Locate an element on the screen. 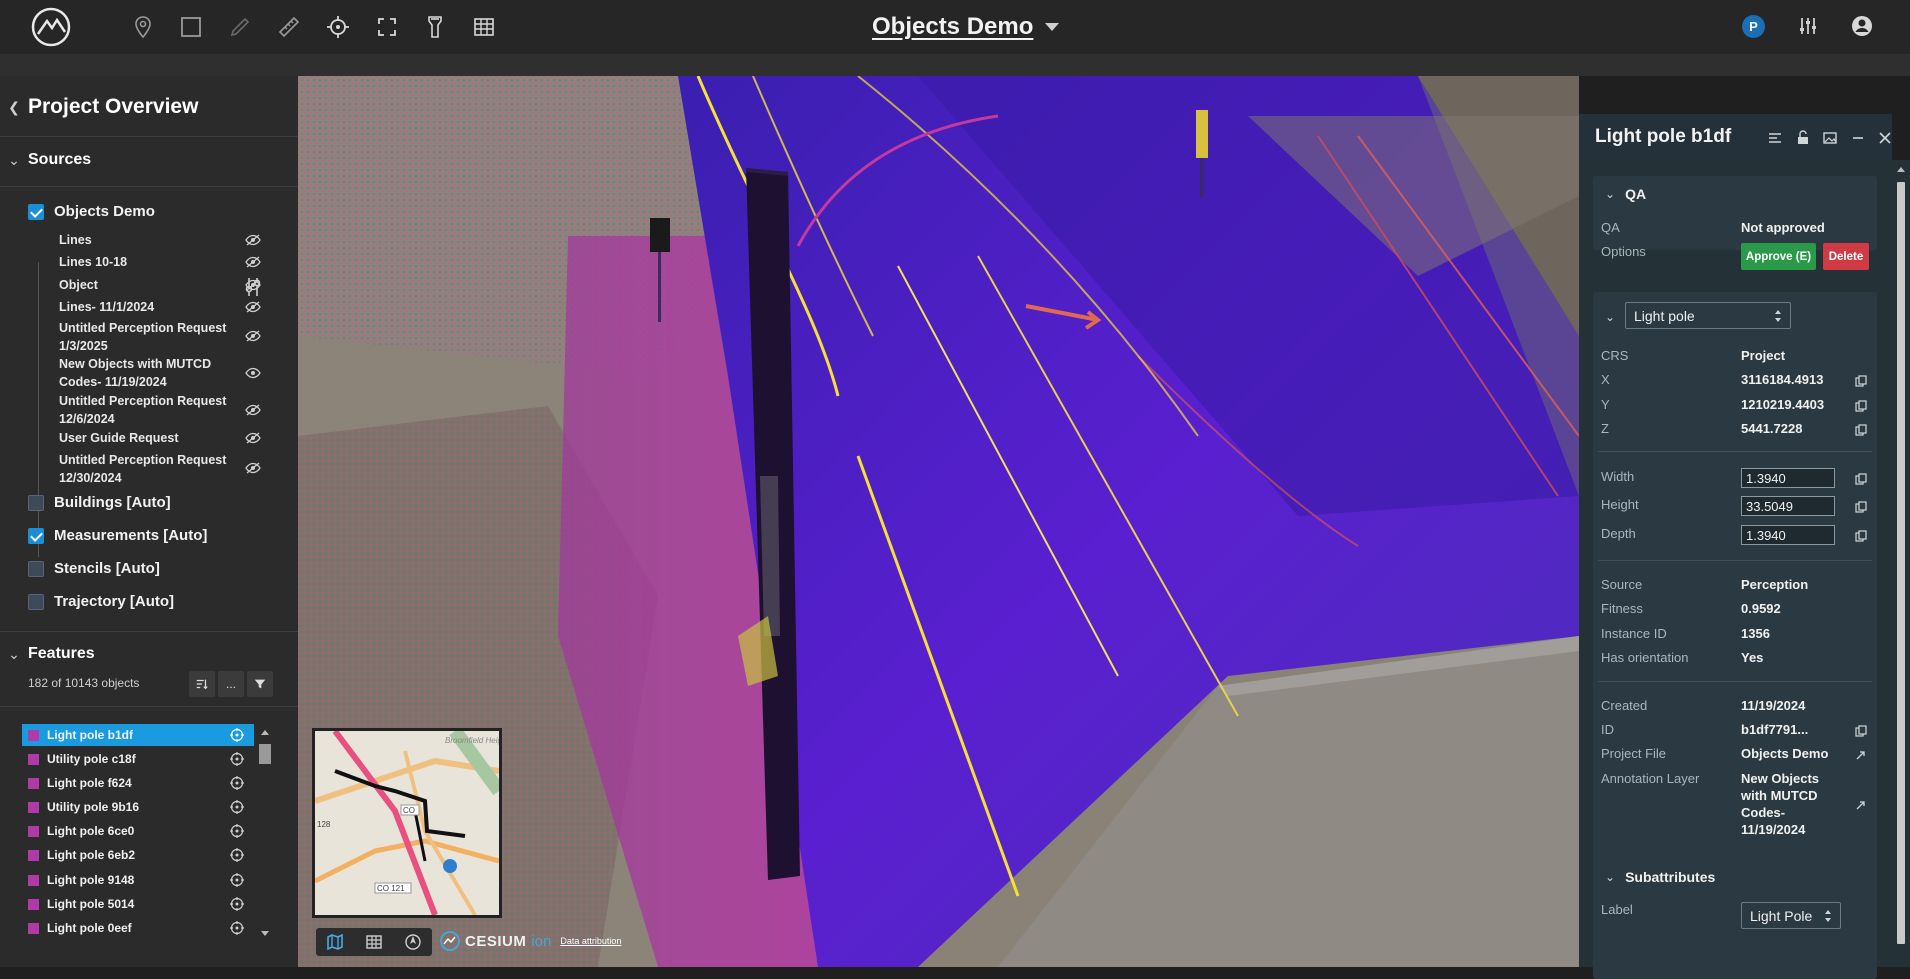 Image resolution: width=1910 pixels, height=979 pixels. features-scrollbar is located at coordinates (265, 833).